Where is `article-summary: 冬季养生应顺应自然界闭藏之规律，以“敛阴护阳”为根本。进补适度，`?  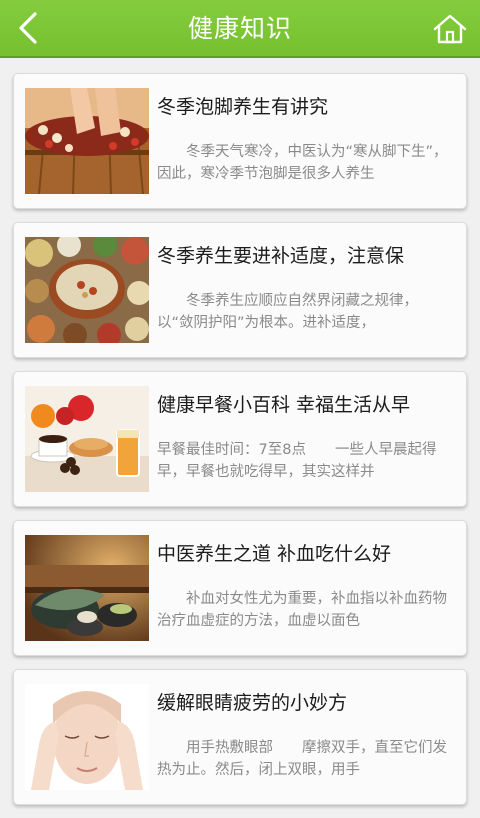
article-summary: 冬季养生应顺应自然界闭藏之规律，以“敛阴护阳”为根本。进补适度， is located at coordinates (287, 312).